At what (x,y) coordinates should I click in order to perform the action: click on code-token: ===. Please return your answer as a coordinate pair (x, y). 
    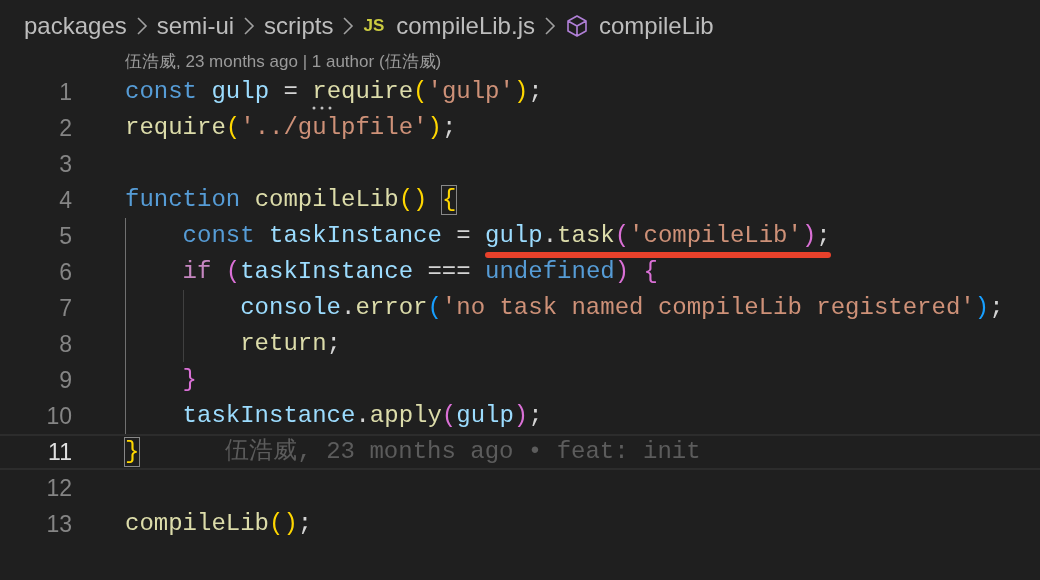
    Looking at the image, I should click on (449, 272).